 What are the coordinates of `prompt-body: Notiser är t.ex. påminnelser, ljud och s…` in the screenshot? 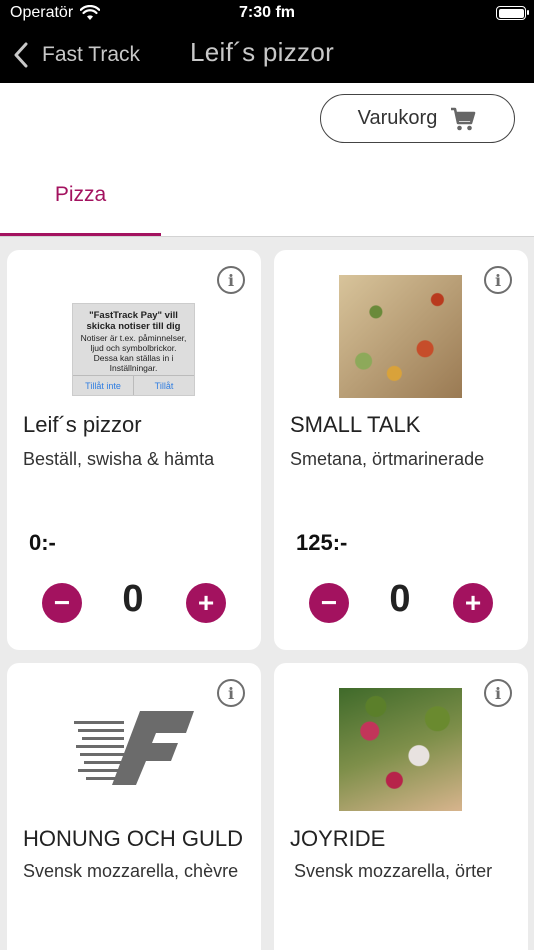 It's located at (133, 353).